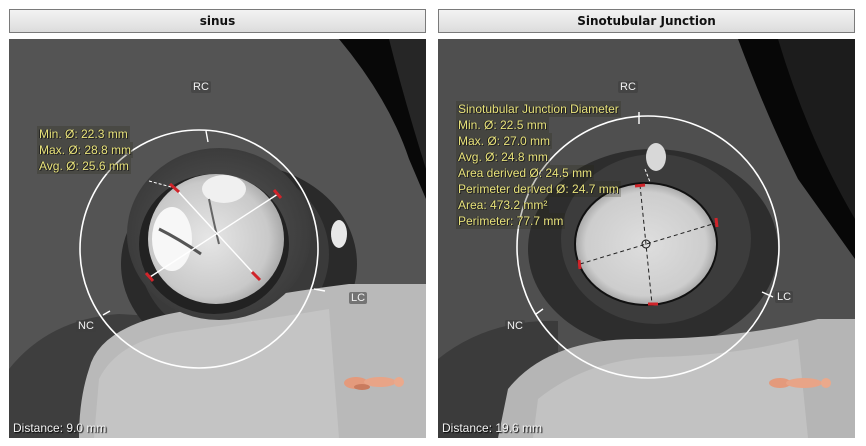 This screenshot has width=866, height=446. What do you see at coordinates (492, 428) in the screenshot?
I see `distance-readout: Distance: 19.6 mm` at bounding box center [492, 428].